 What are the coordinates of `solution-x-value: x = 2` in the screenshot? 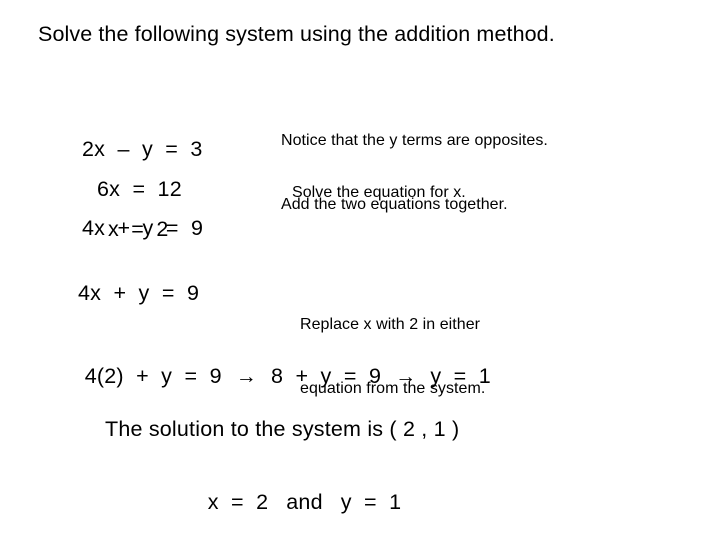 It's located at (238, 501).